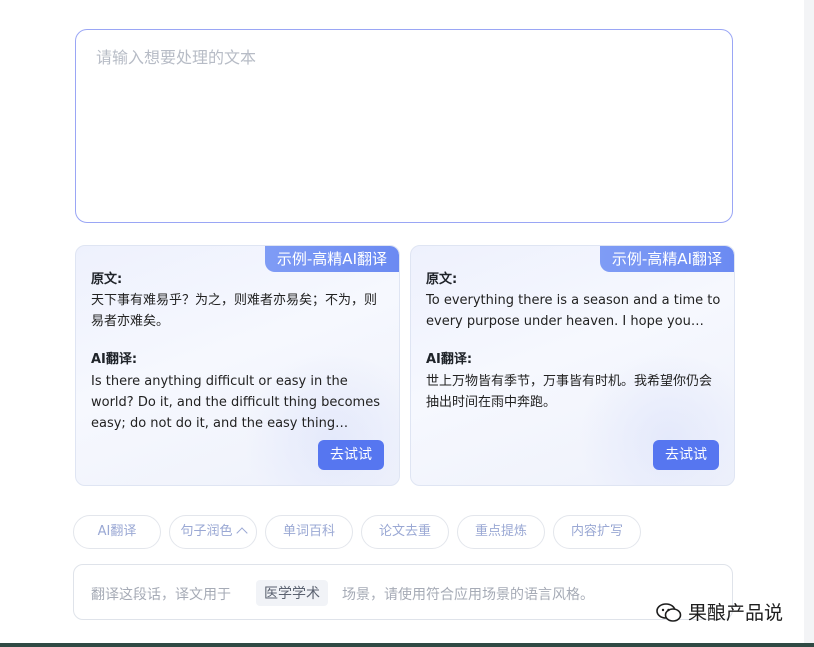 This screenshot has width=814, height=647. What do you see at coordinates (234, 311) in the screenshot?
I see `source-text: 天下事有难易乎？为之，则难者亦易矣；不为，则易者亦难矣。` at bounding box center [234, 311].